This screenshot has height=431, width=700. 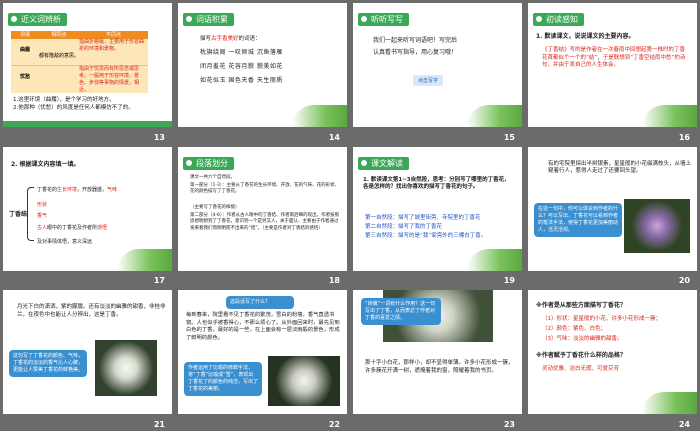 What do you see at coordinates (582, 339) in the screenshot?
I see `answer-line: （3）气味：淡淡的幽雅的甜香。` at bounding box center [582, 339].